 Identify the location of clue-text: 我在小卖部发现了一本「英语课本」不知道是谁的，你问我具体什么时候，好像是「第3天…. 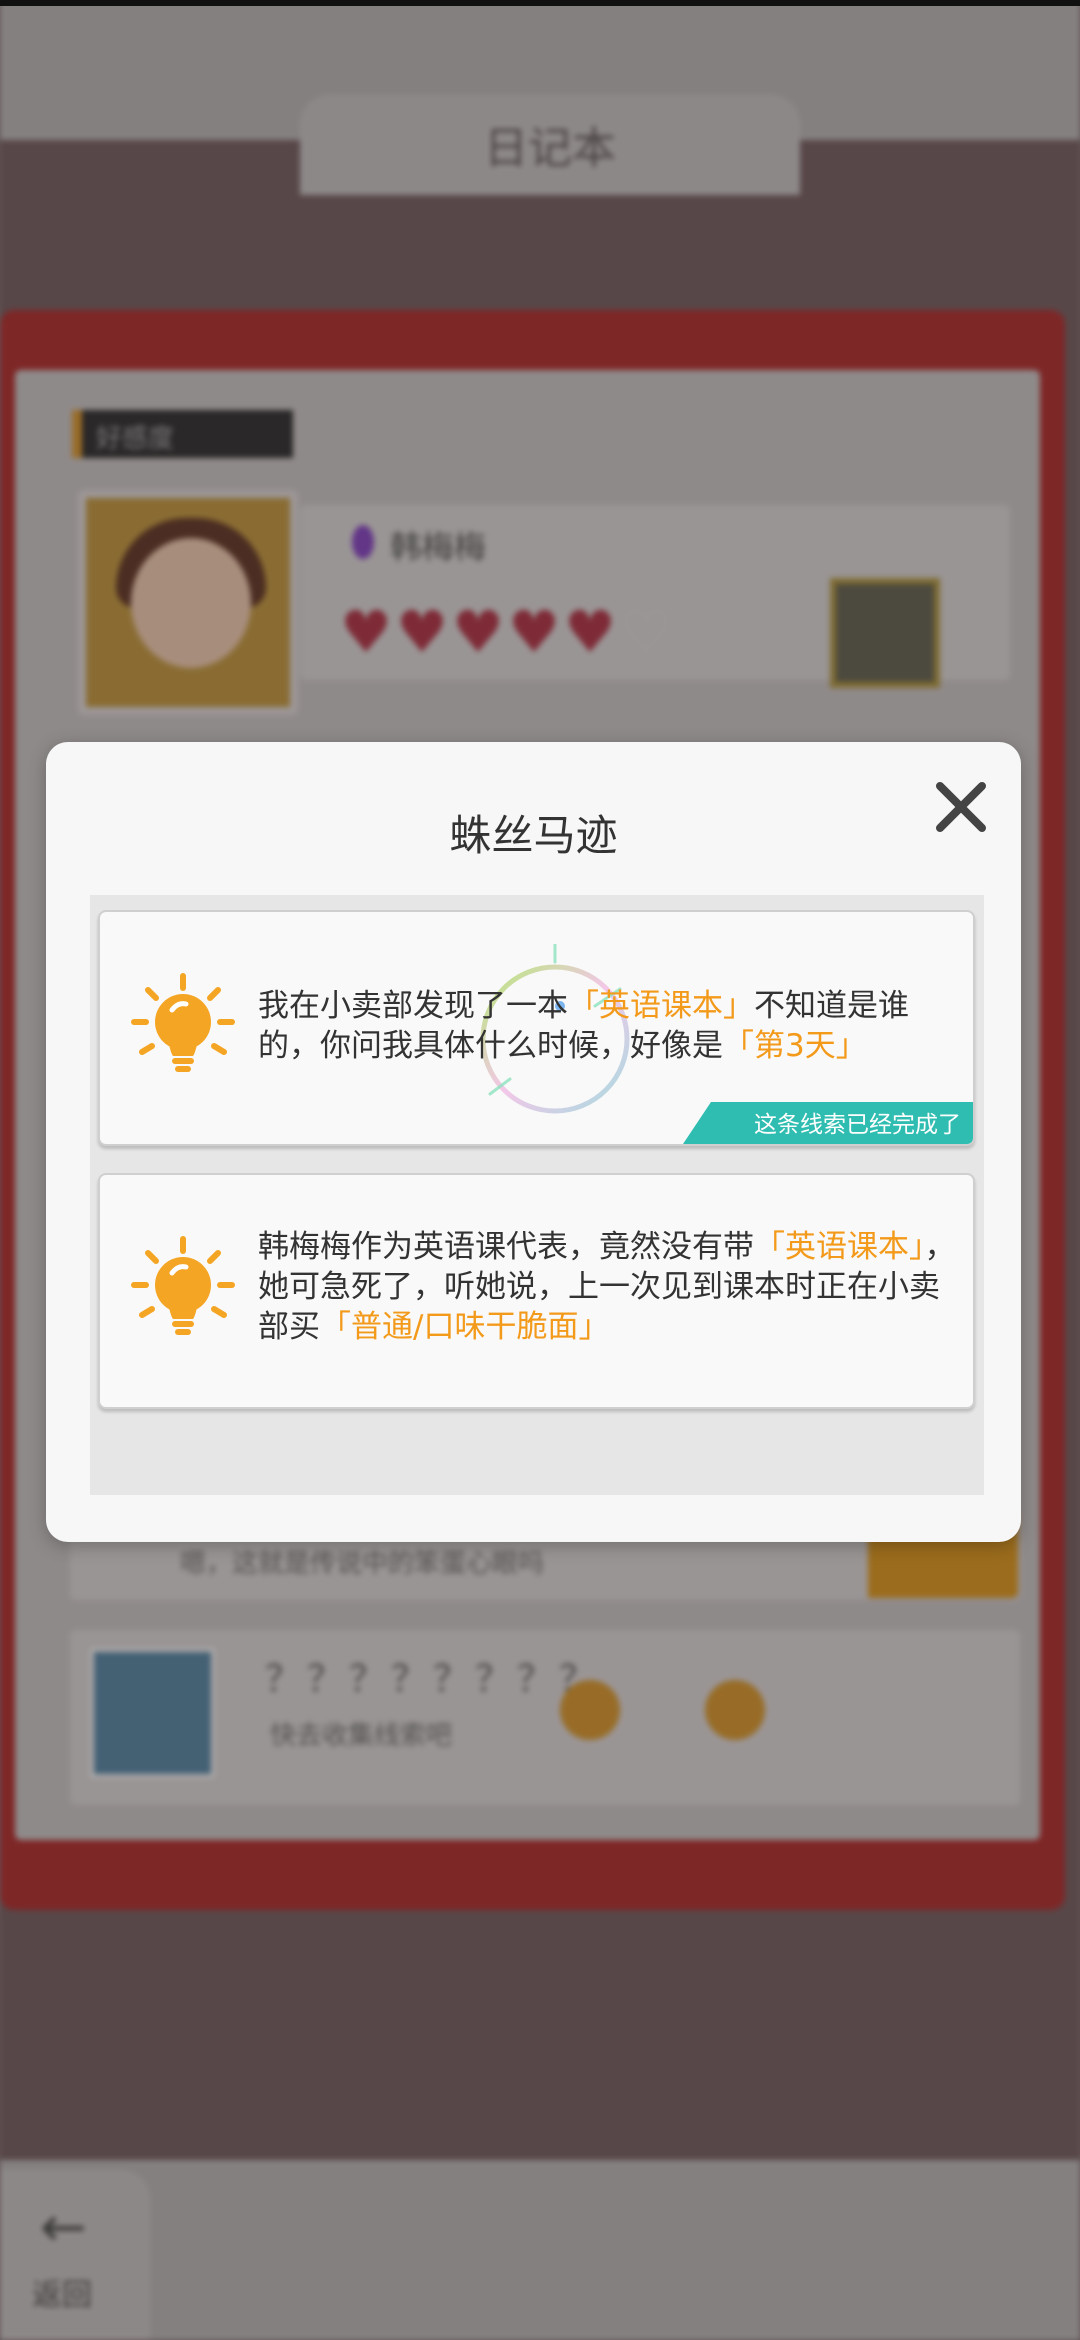
(608, 1026).